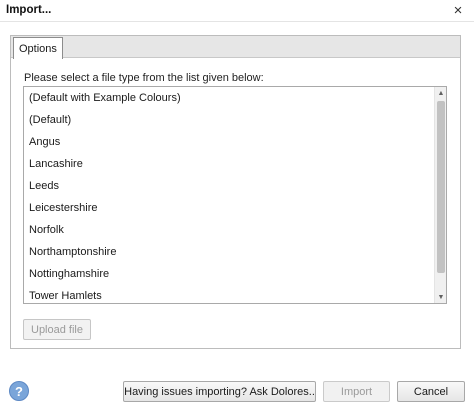 The height and width of the screenshot is (411, 474). I want to click on file-type-item: Nottinghamshire, so click(228, 274).